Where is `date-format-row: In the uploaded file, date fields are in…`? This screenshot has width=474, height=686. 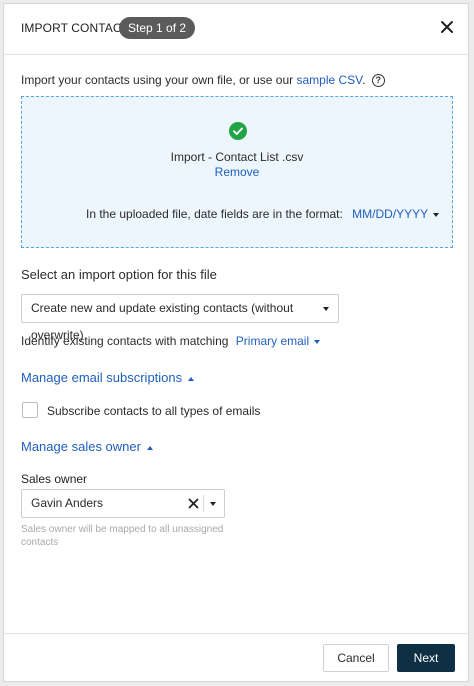 date-format-row: In the uploaded file, date fields are in… is located at coordinates (263, 214).